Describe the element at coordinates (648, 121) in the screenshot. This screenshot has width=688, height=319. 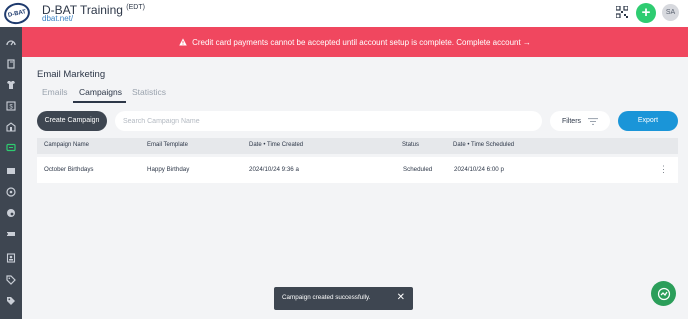
I see `export-button: Export` at that location.